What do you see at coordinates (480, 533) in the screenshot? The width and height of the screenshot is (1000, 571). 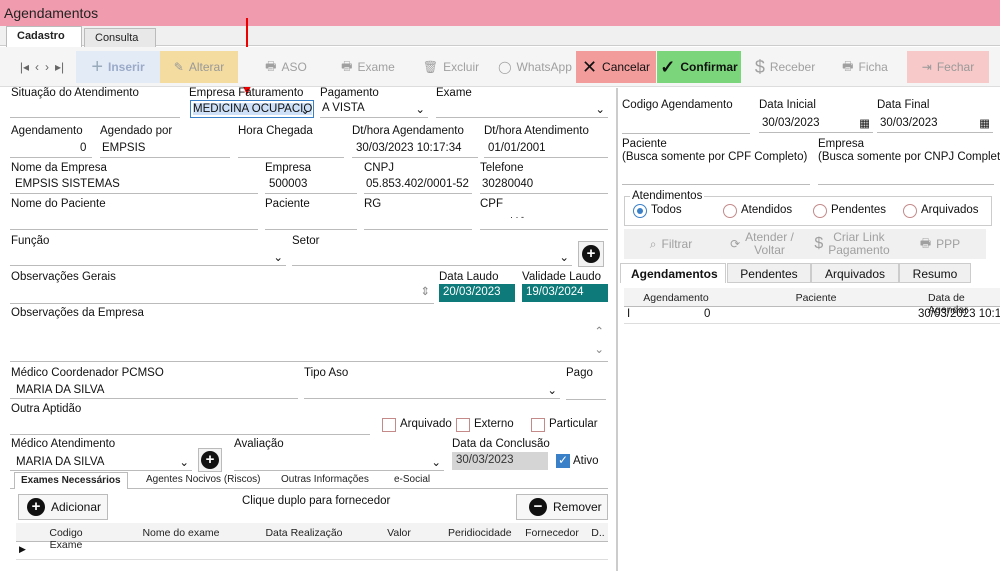 I see `col-peridiocidade: Peridiocidade` at bounding box center [480, 533].